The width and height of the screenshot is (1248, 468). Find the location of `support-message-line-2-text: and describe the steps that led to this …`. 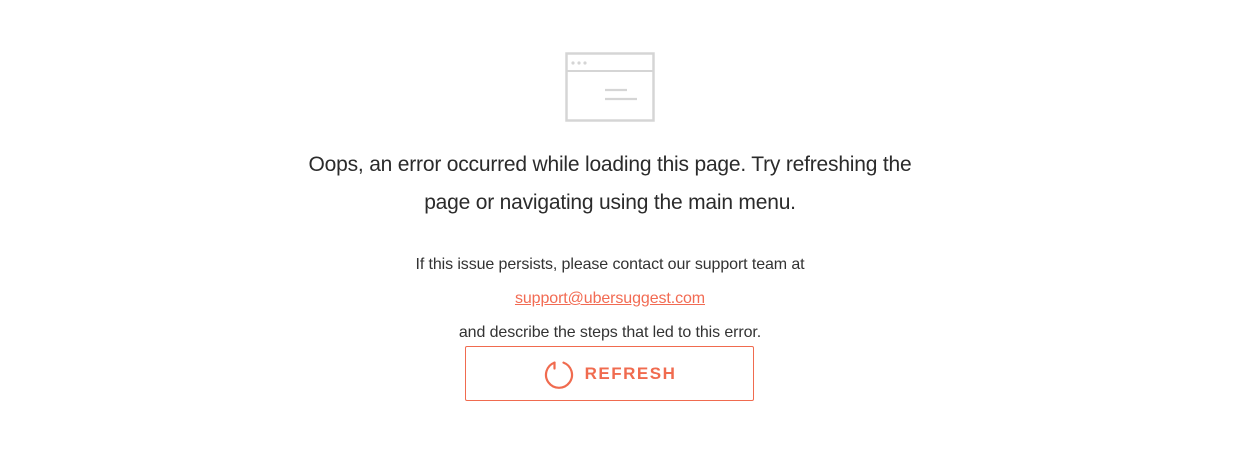

support-message-line-2-text: and describe the steps that led to this … is located at coordinates (610, 332).